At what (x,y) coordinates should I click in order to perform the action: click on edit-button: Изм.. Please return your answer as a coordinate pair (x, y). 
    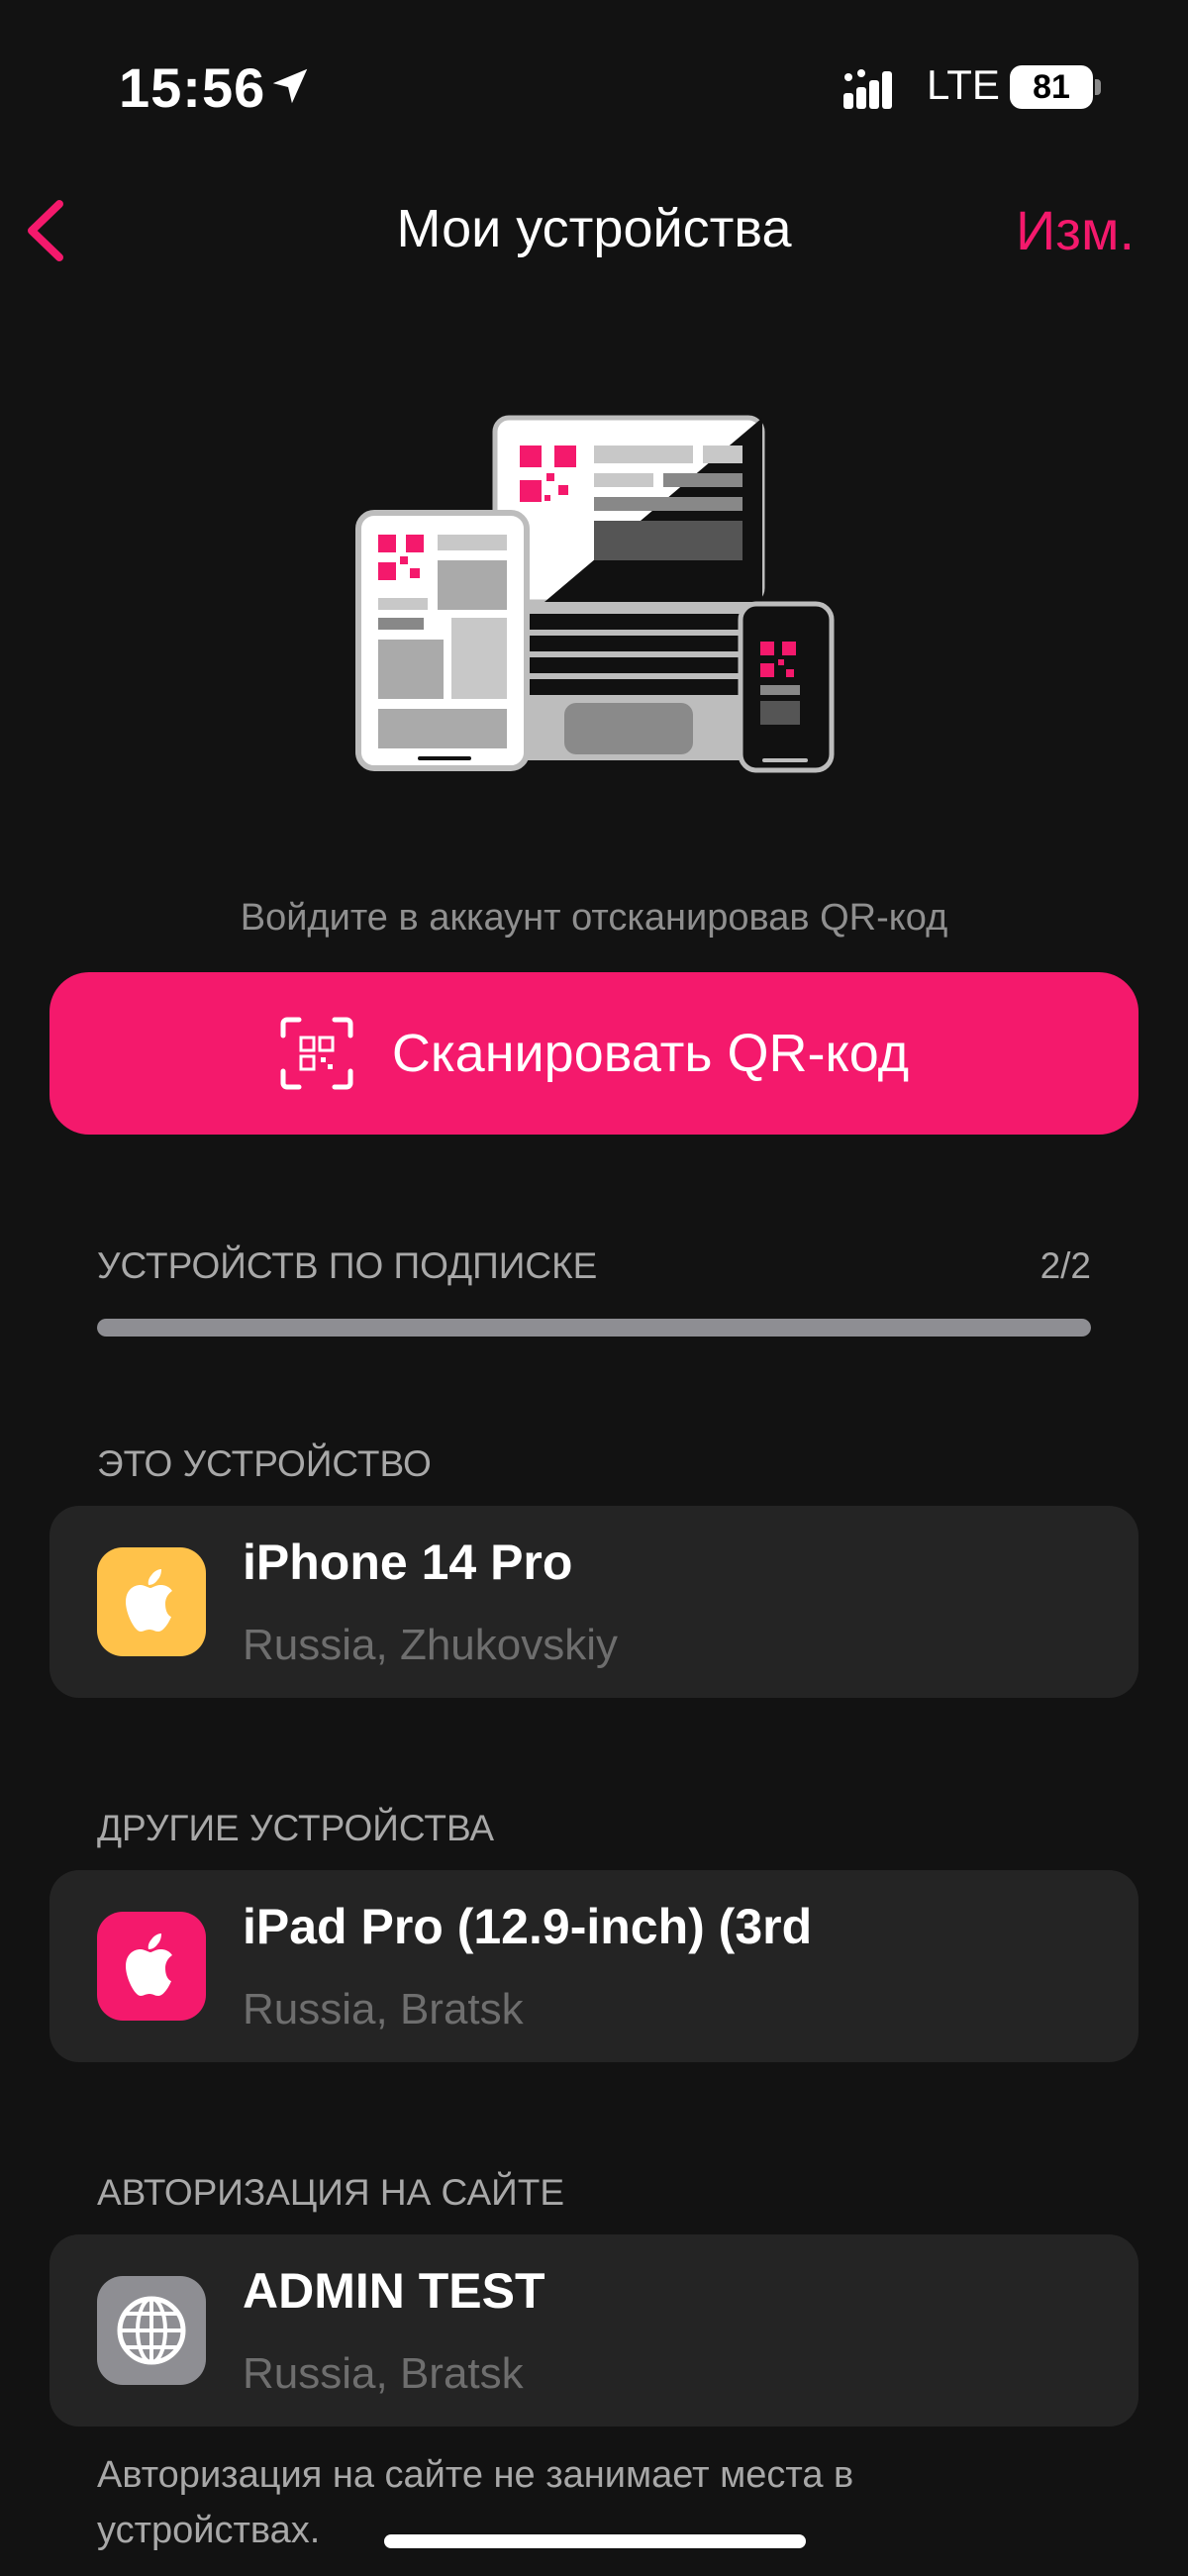
    Looking at the image, I should click on (1075, 230).